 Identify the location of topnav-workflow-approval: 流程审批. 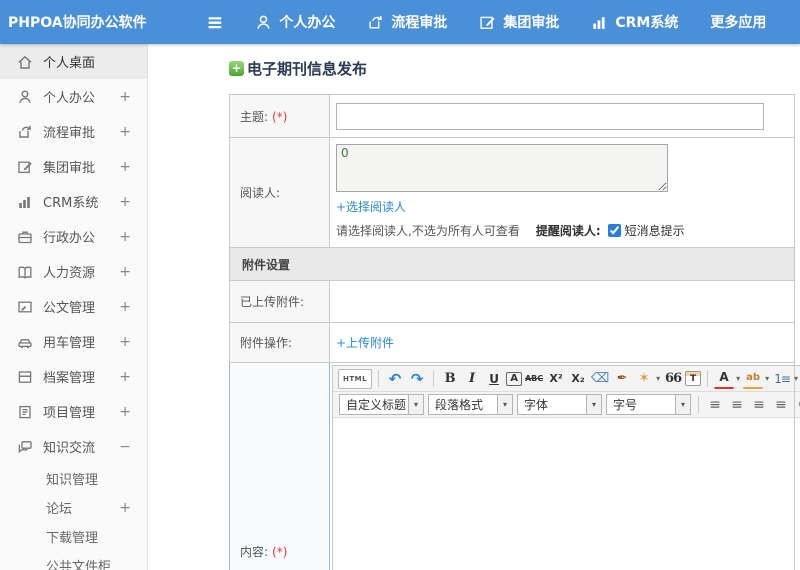
(407, 22).